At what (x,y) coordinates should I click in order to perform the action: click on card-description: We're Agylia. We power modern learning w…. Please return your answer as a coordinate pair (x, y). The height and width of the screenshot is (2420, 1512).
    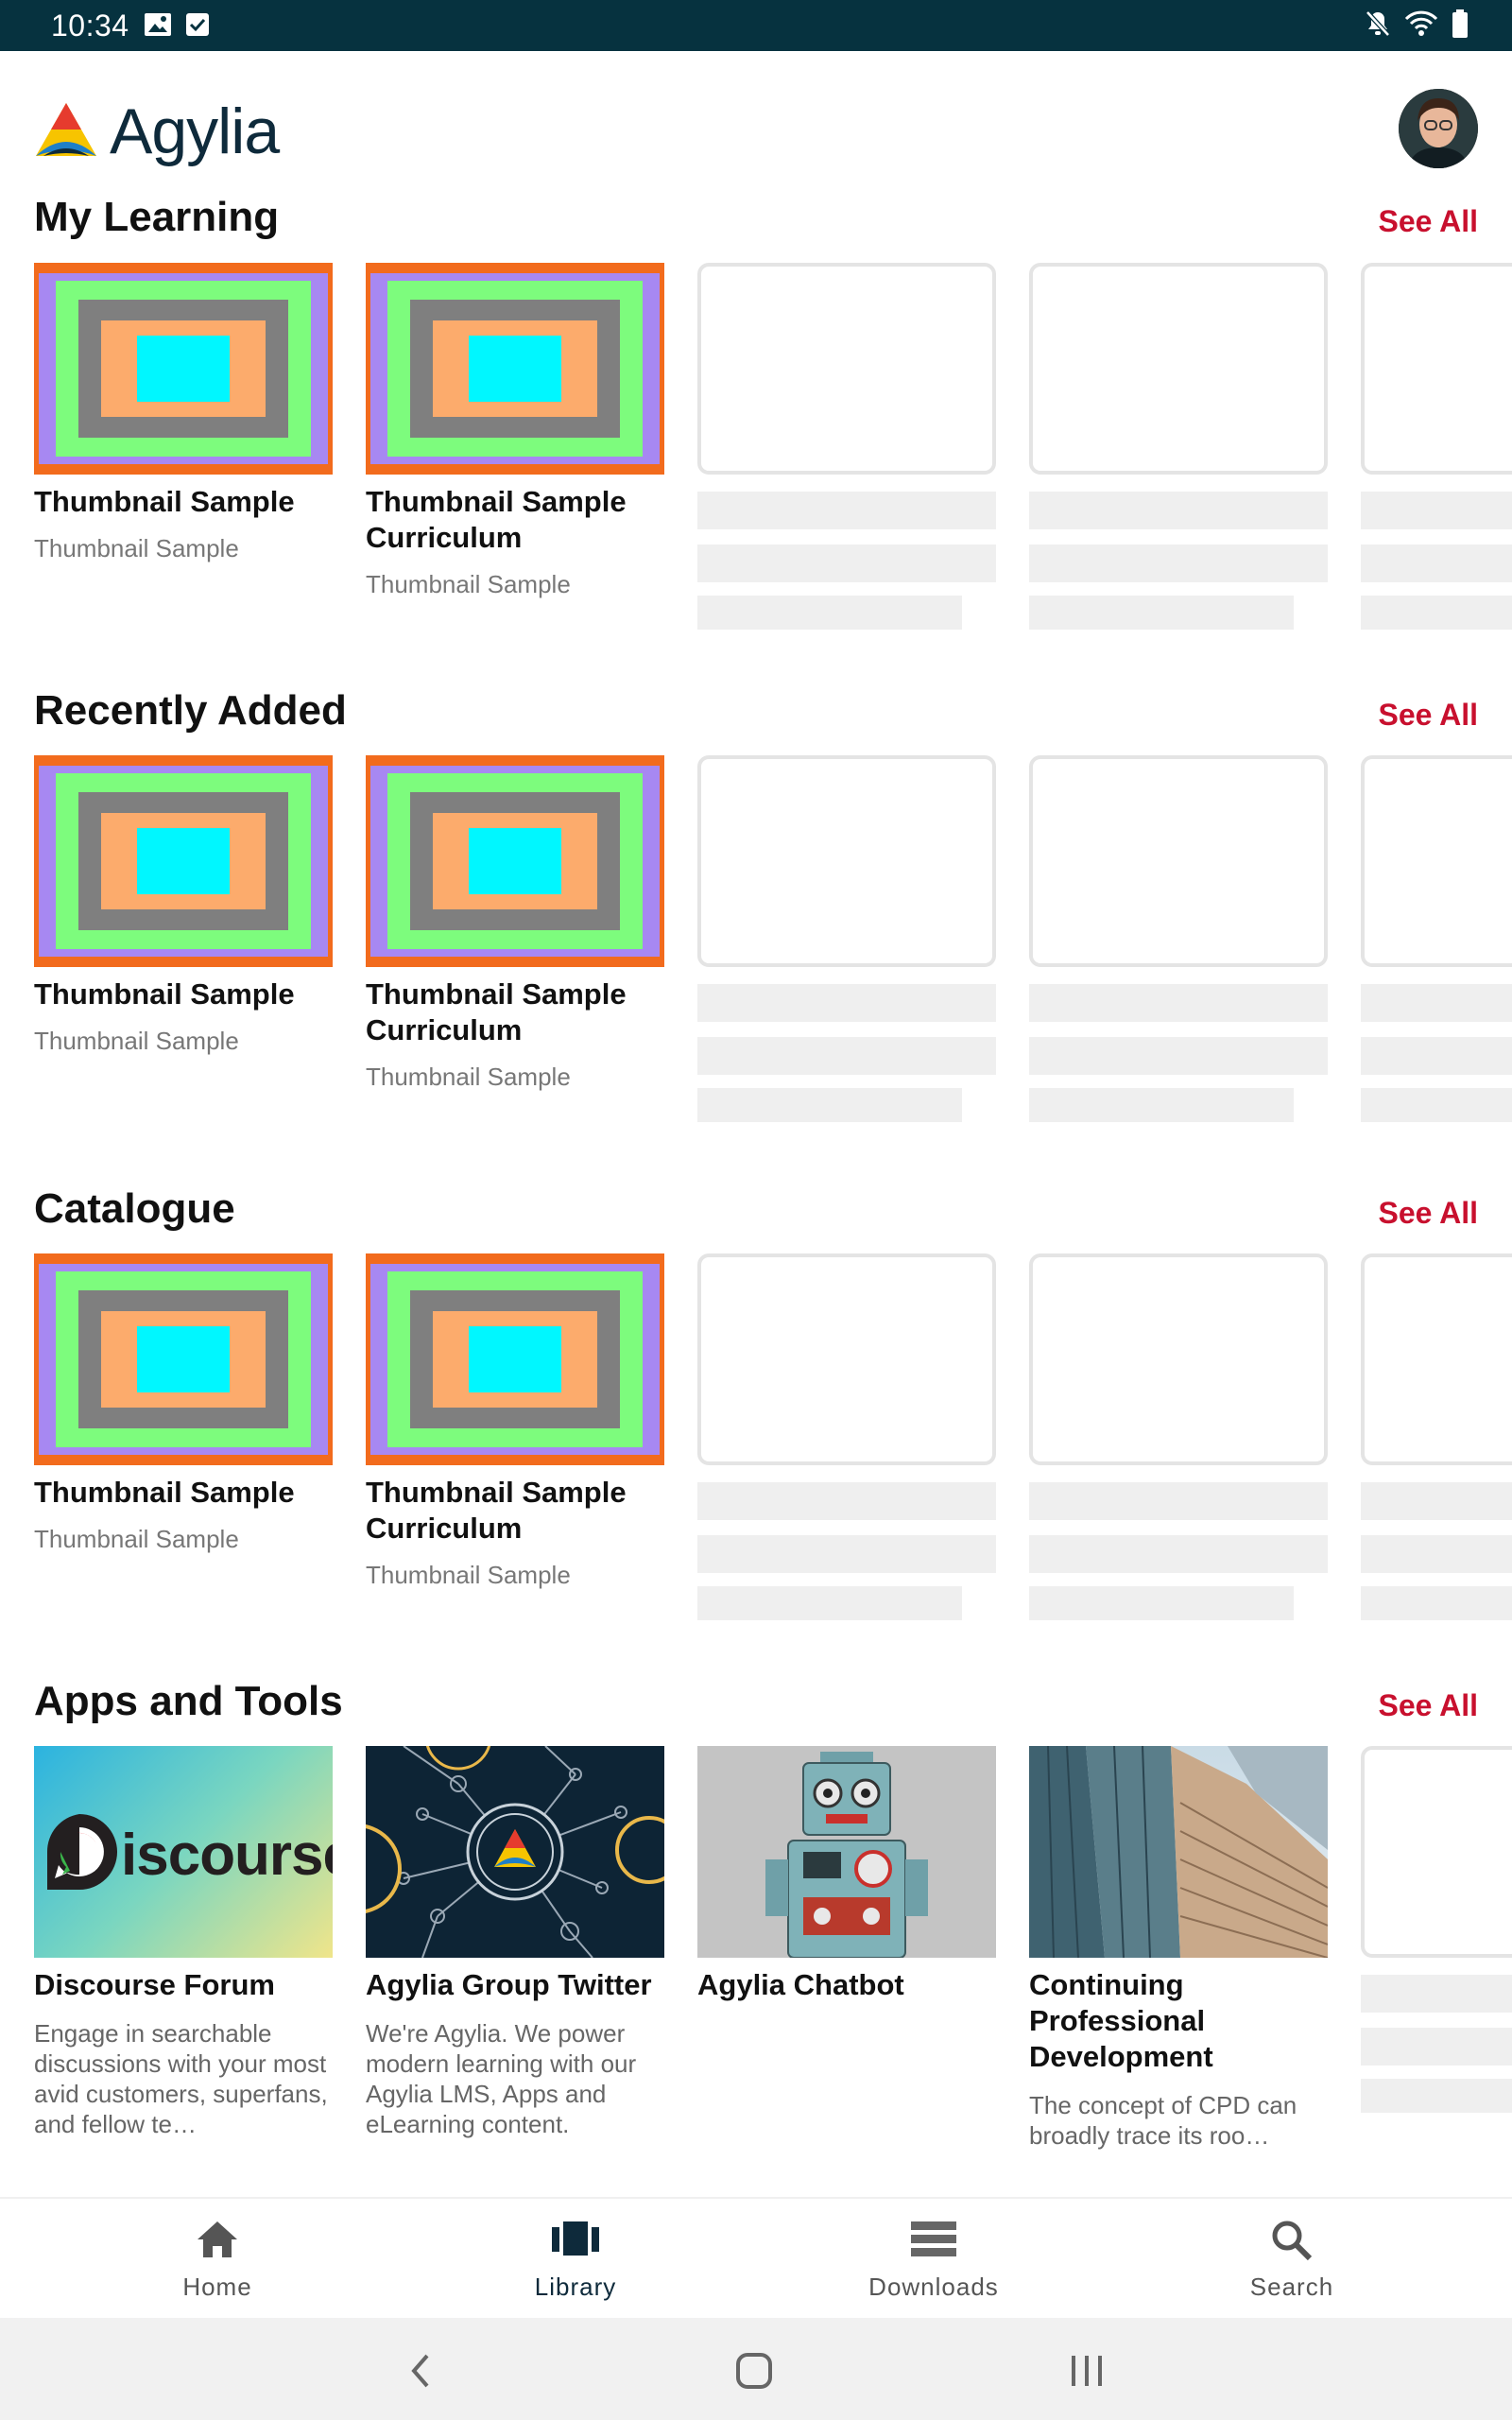
    Looking at the image, I should click on (501, 2078).